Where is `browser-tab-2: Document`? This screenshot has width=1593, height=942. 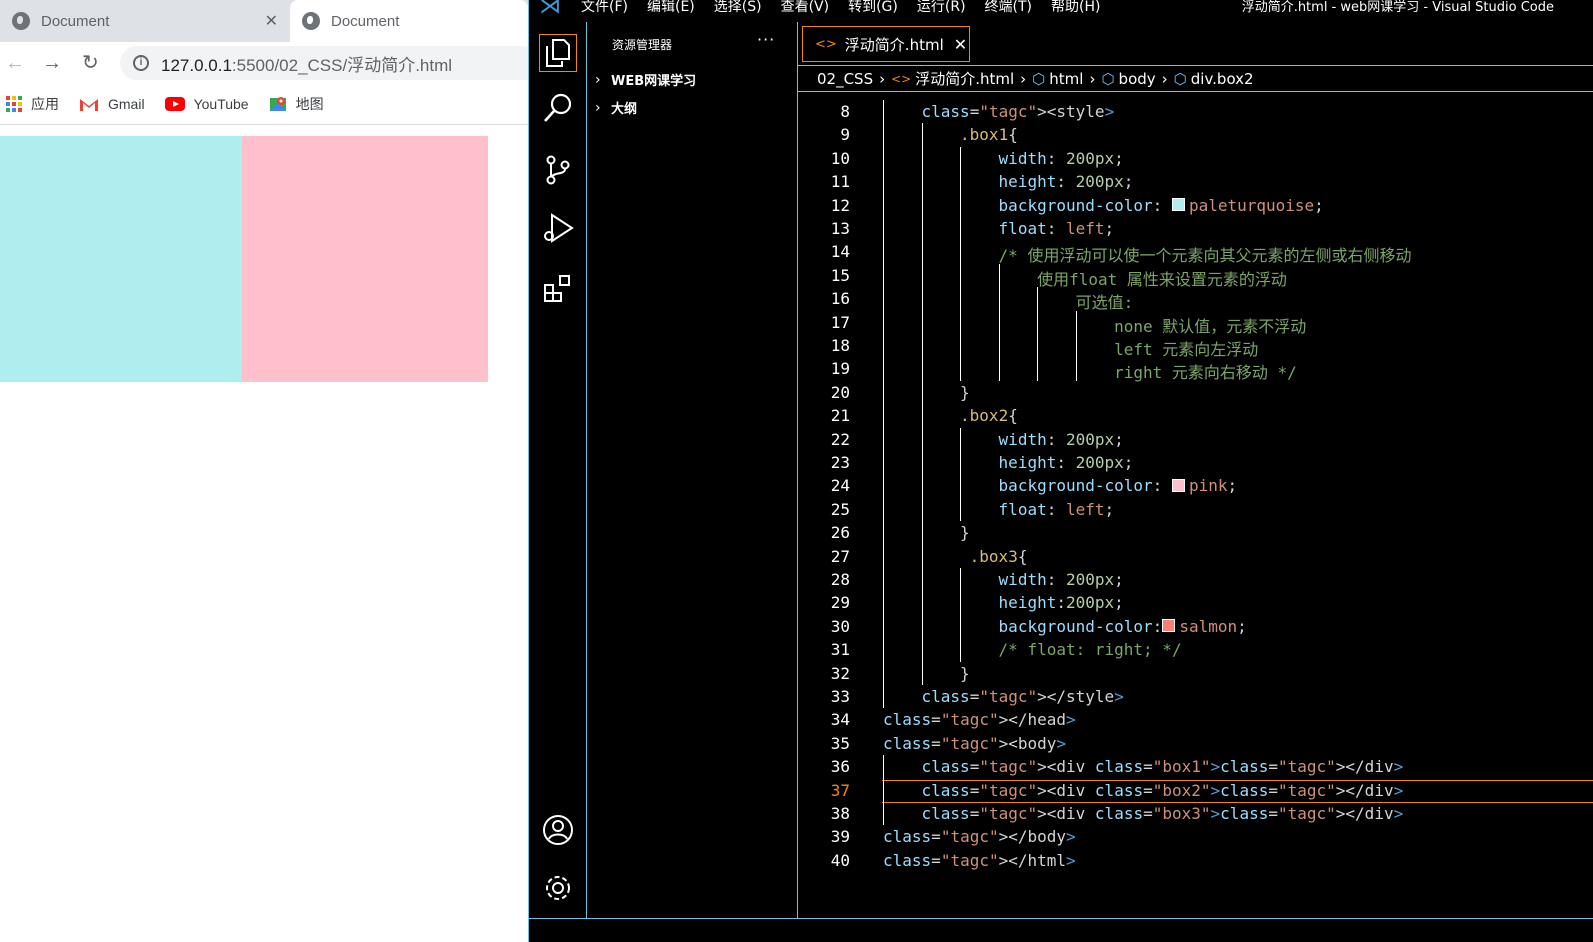
browser-tab-2: Document is located at coordinates (409, 21).